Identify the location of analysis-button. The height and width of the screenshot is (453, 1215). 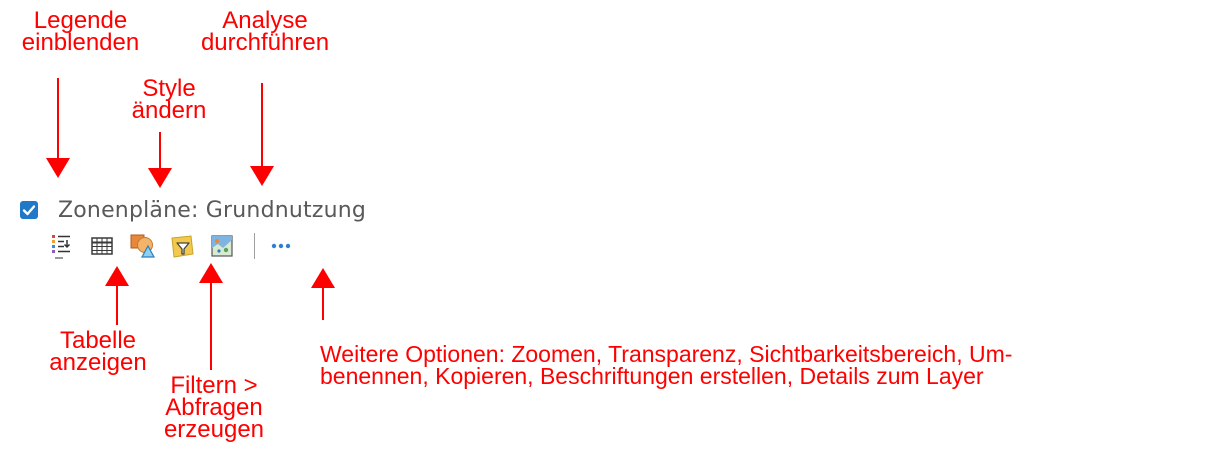
(222, 246).